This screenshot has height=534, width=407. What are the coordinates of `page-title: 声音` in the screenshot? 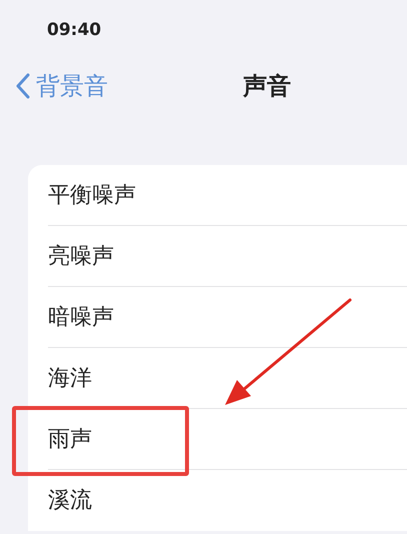 It's located at (267, 86).